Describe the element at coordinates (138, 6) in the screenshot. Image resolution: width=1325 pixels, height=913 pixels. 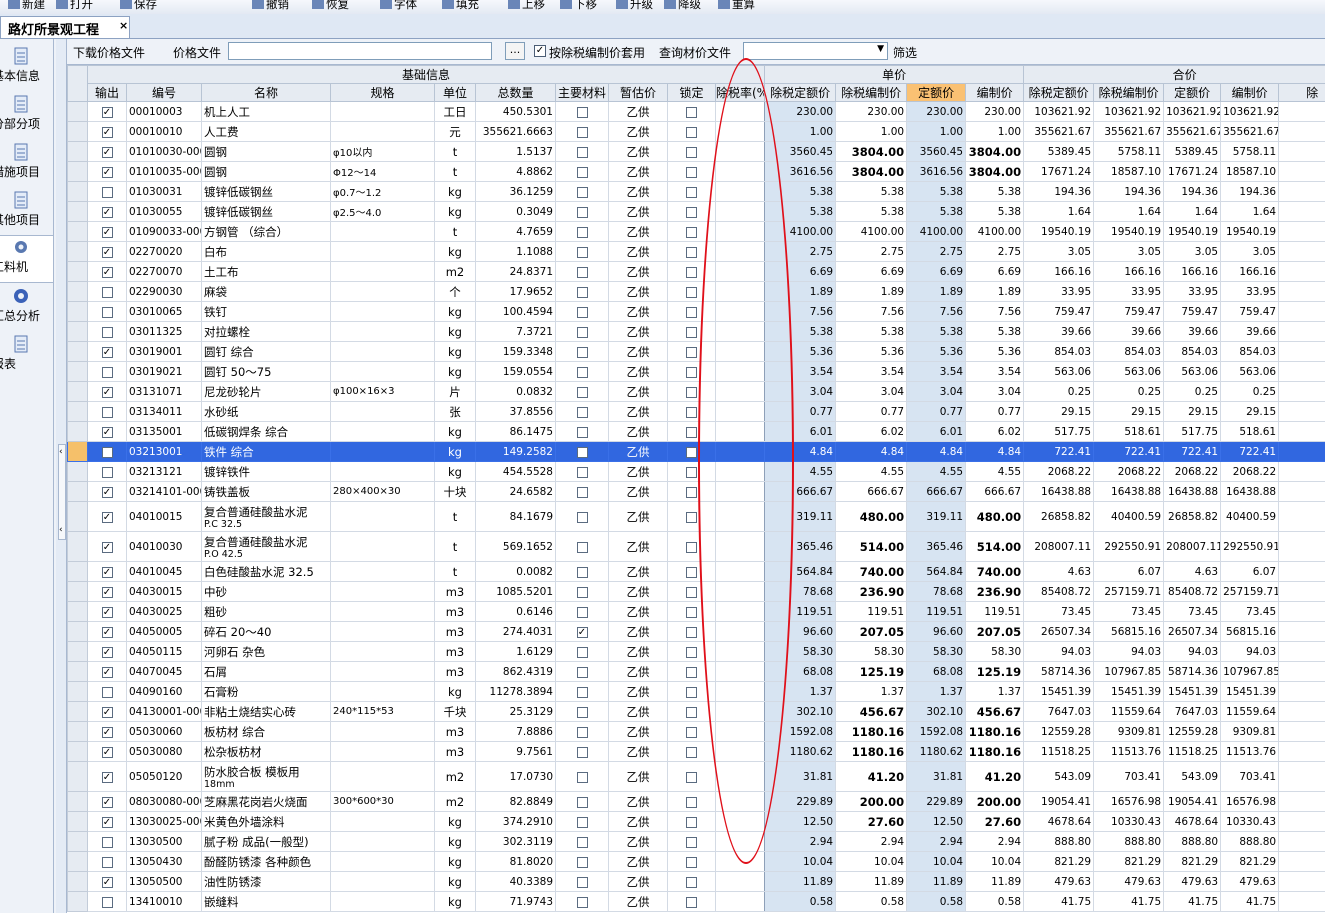
I see `toolbar-button-2: 保存` at that location.